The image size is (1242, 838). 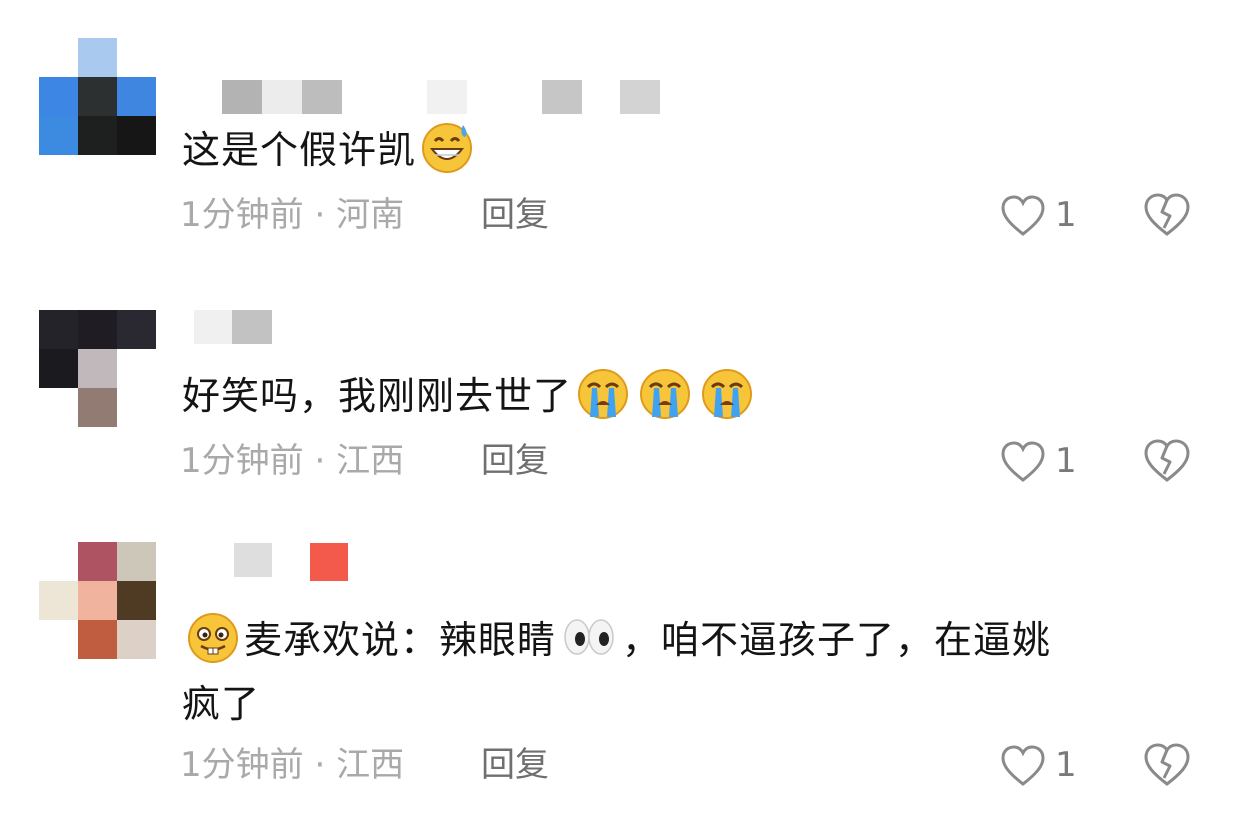 I want to click on comment-text-content: 好笑吗，我刚刚去世了, so click(x=377, y=396).